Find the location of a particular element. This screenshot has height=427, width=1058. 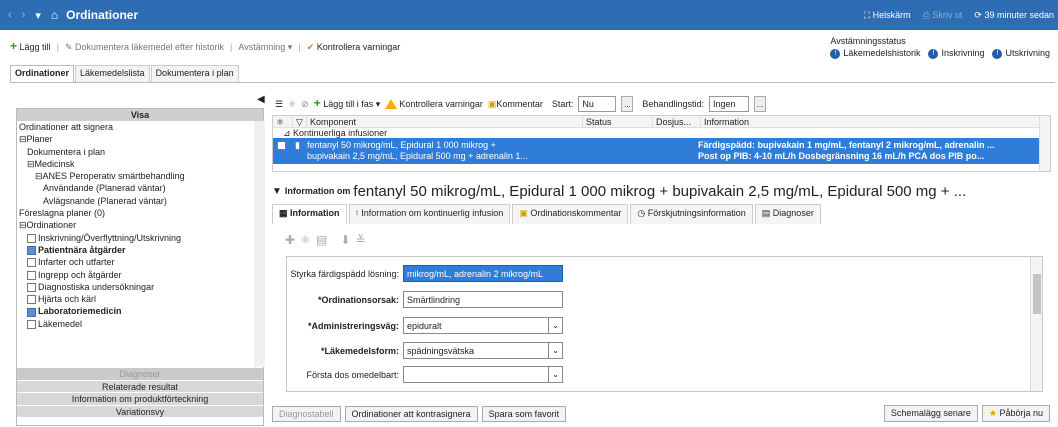

form-scrollbar is located at coordinates (1036, 324).